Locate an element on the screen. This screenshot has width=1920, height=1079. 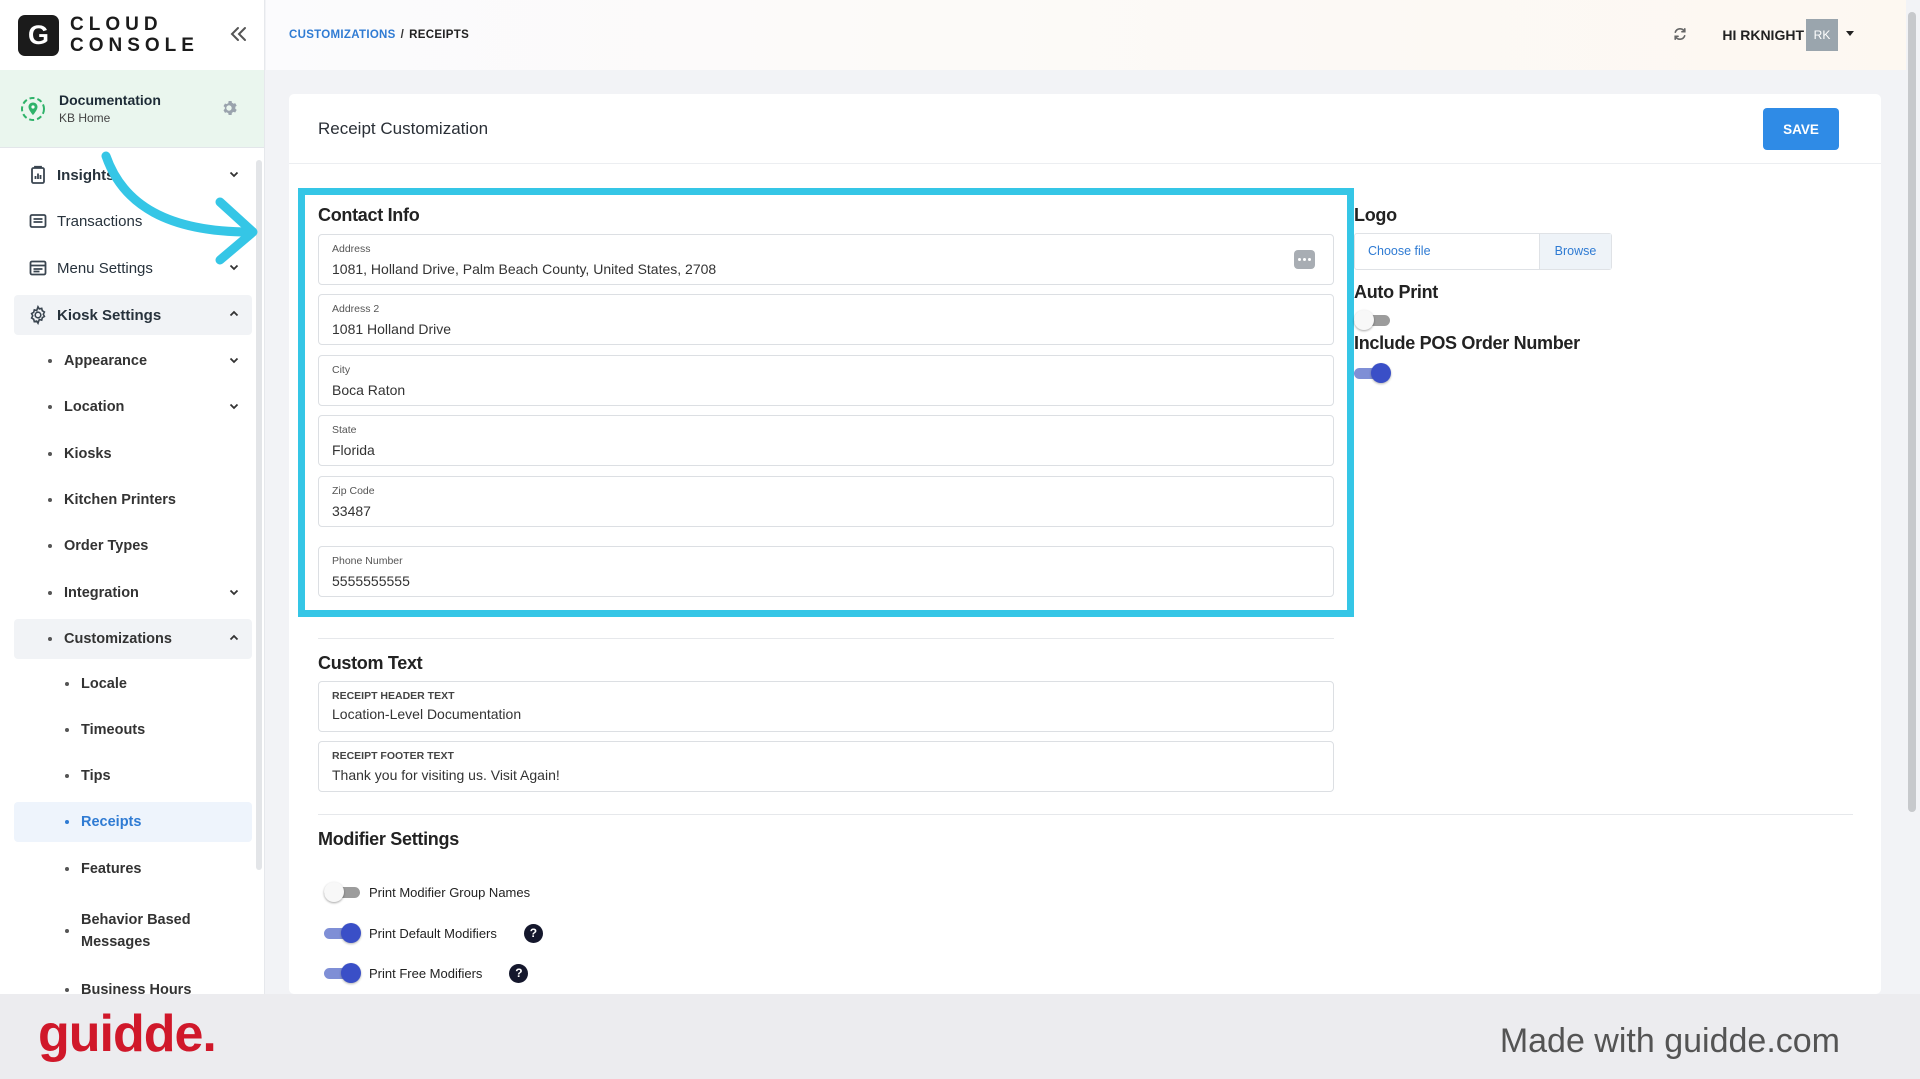
zip-code-field: Zip Code 33487 is located at coordinates (826, 501).